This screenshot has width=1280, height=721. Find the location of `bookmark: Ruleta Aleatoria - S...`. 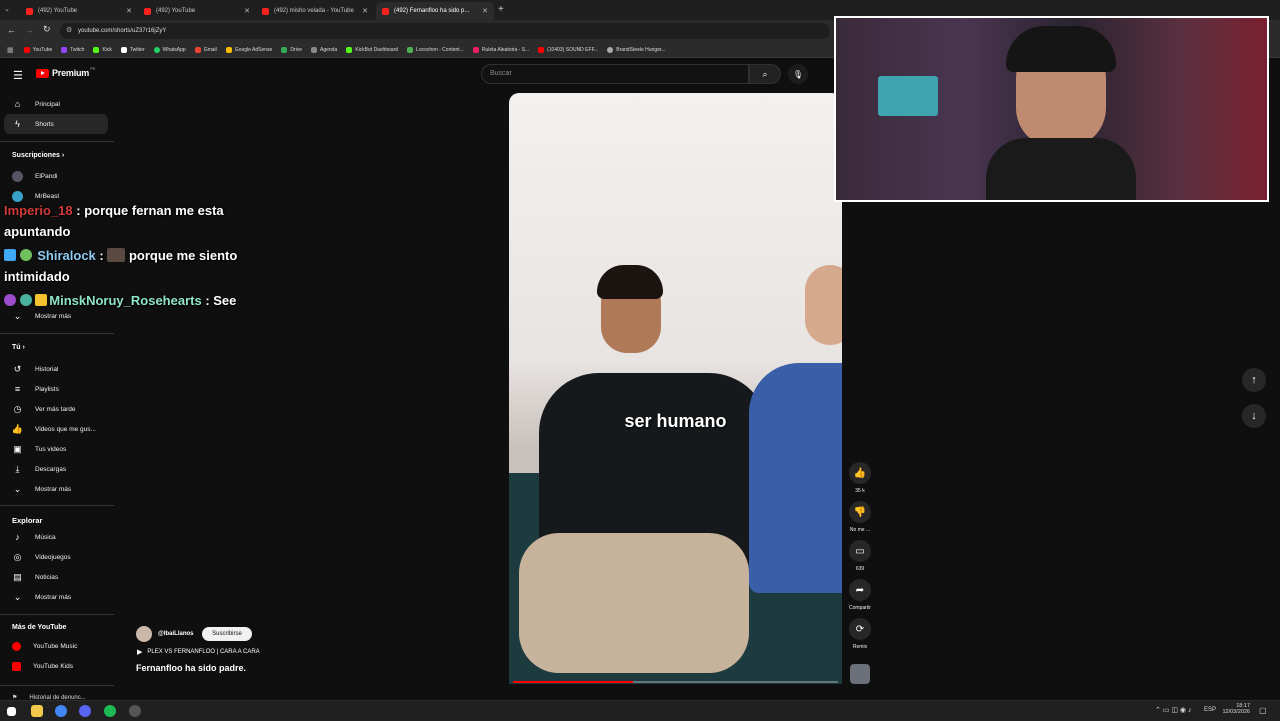

bookmark: Ruleta Aleatoria - S... is located at coordinates (500, 49).